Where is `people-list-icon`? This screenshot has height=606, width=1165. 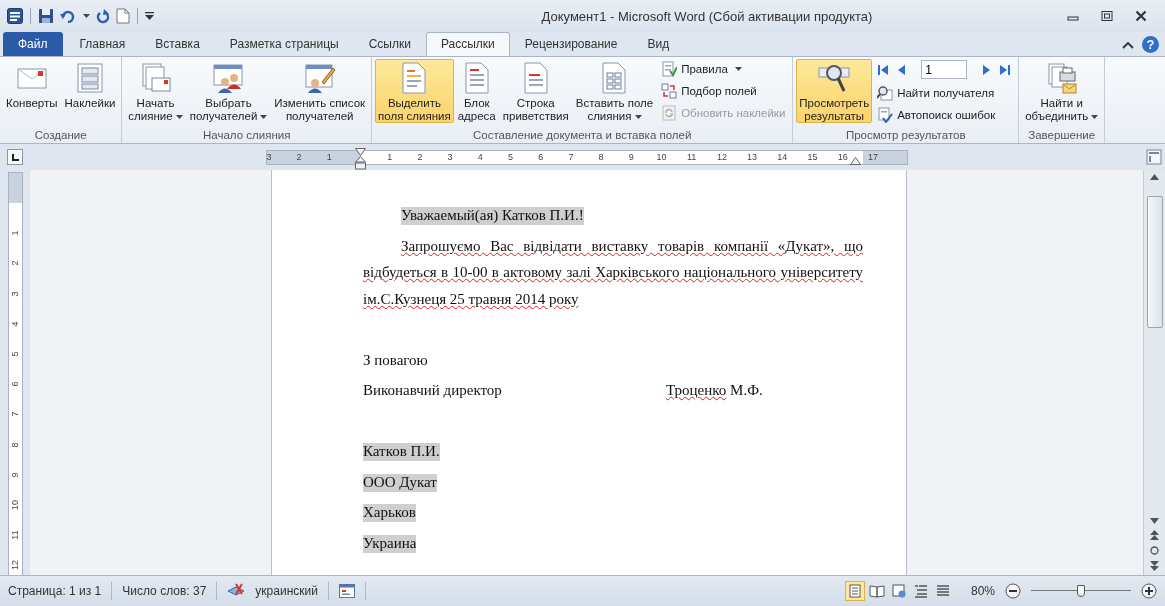 people-list-icon is located at coordinates (228, 78).